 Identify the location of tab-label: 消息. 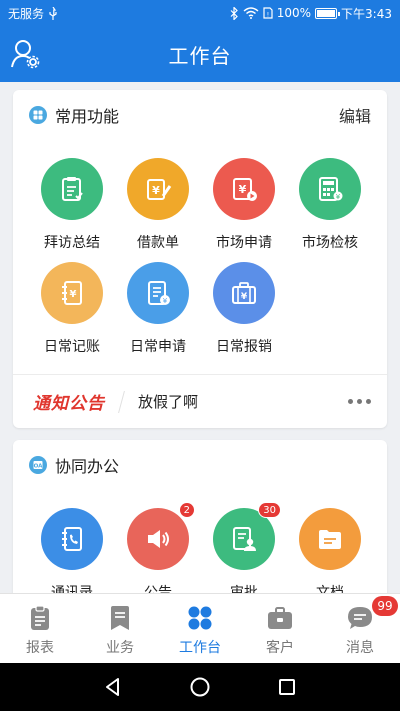
(360, 648).